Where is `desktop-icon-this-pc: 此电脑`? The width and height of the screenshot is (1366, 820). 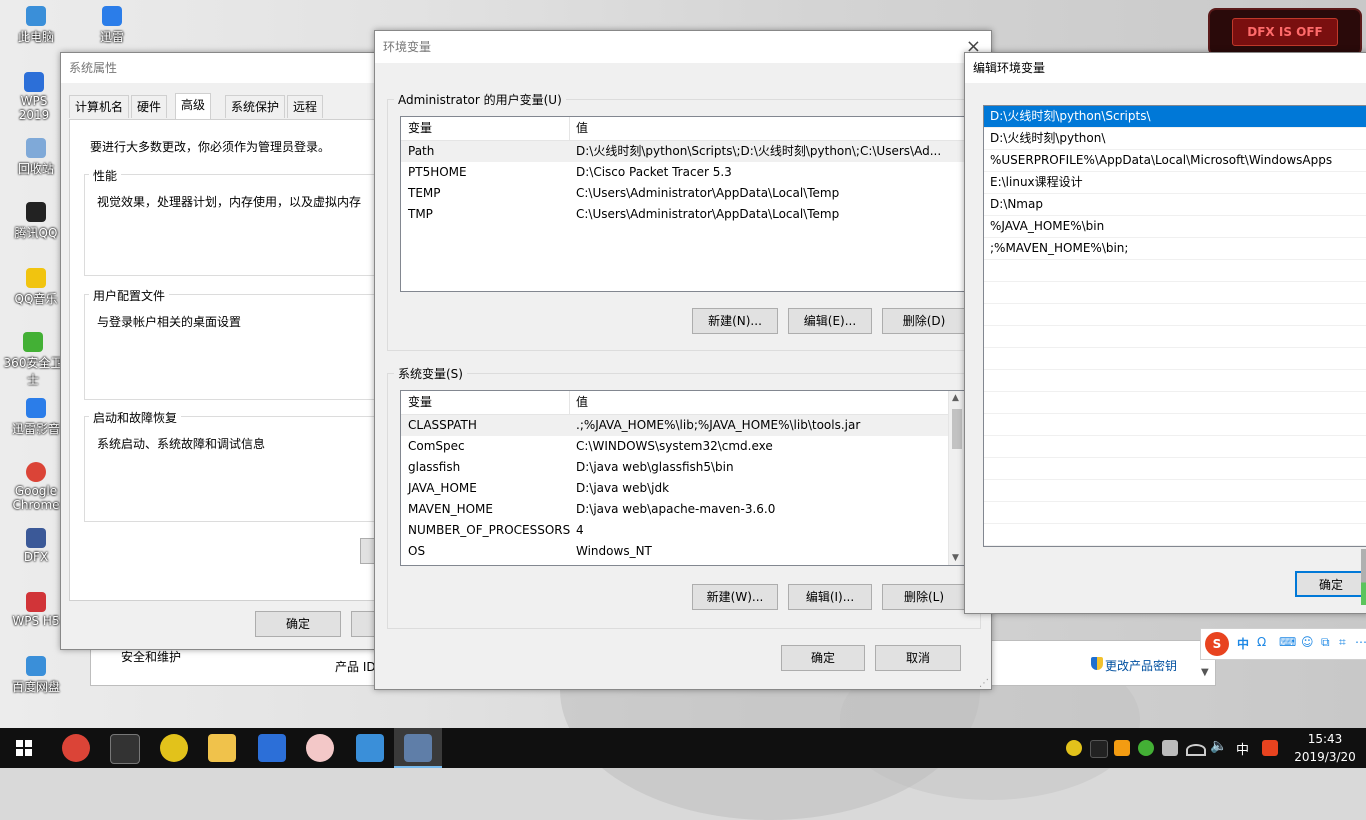 desktop-icon-this-pc: 此电脑 is located at coordinates (36, 25).